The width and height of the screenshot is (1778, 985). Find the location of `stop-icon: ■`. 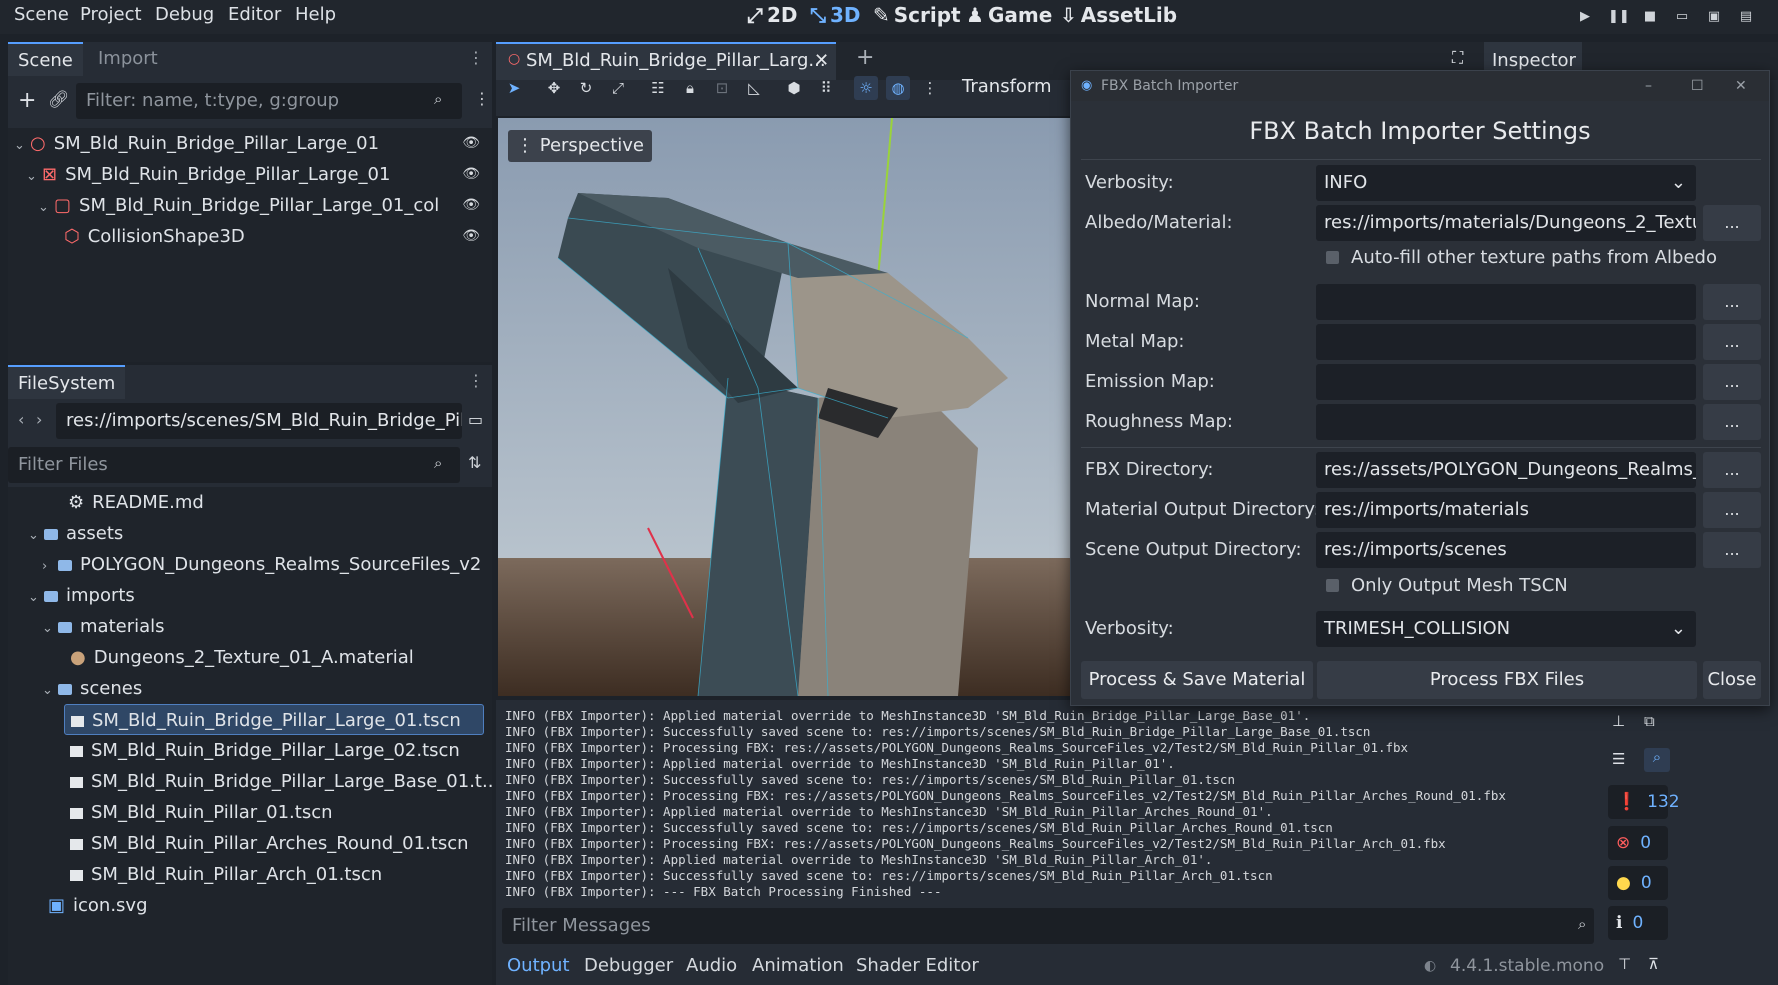

stop-icon: ■ is located at coordinates (1650, 17).